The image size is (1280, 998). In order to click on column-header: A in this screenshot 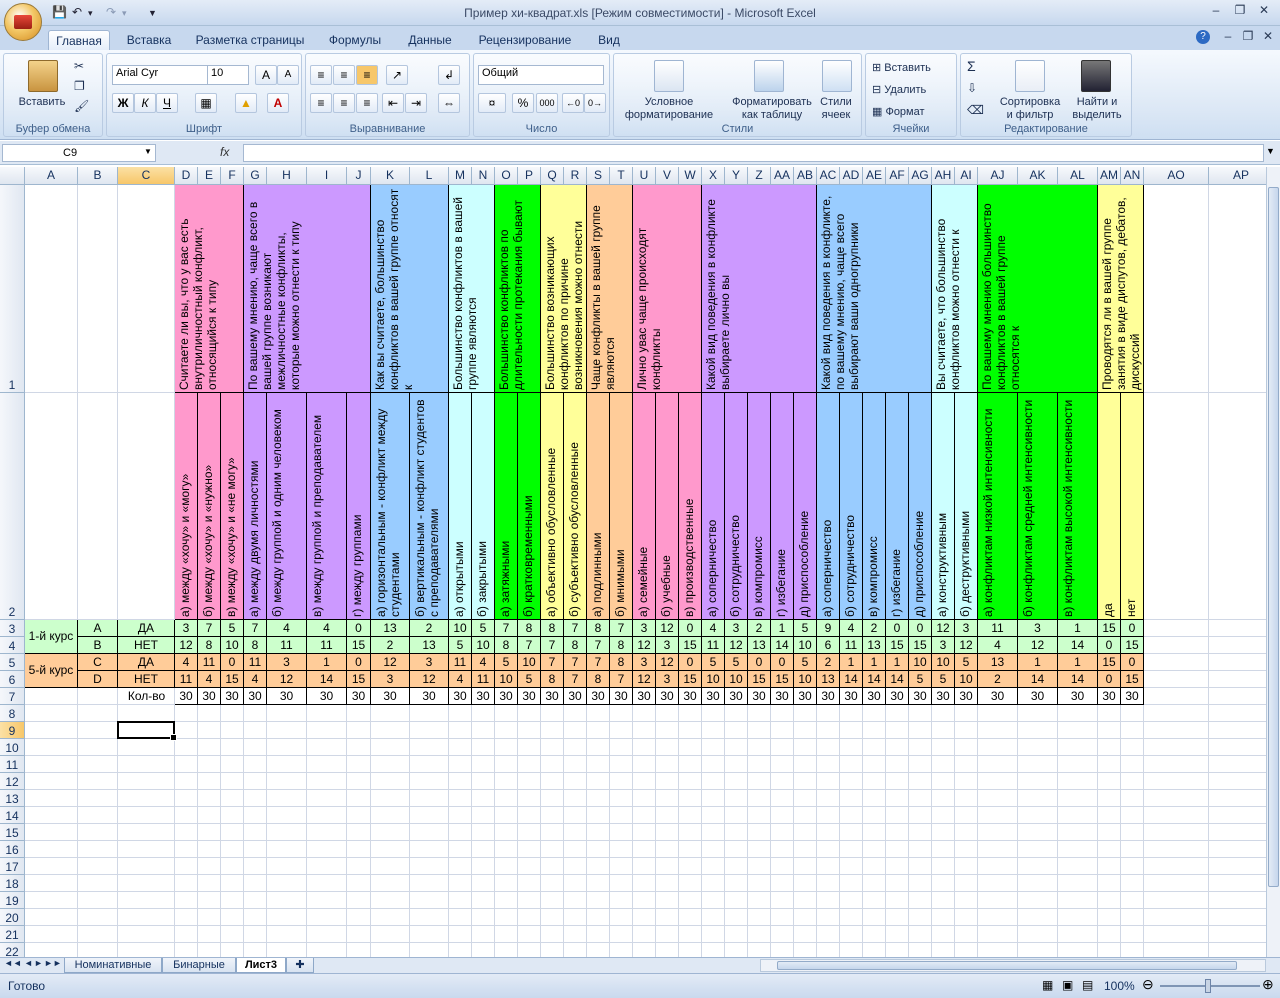, I will do `click(51, 176)`.